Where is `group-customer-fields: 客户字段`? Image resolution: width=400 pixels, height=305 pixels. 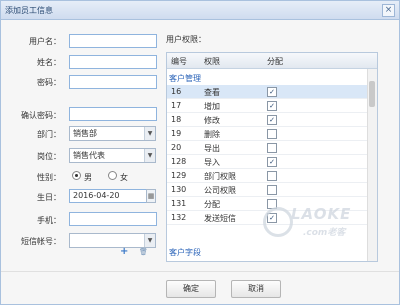 group-customer-fields: 客户字段 is located at coordinates (185, 252).